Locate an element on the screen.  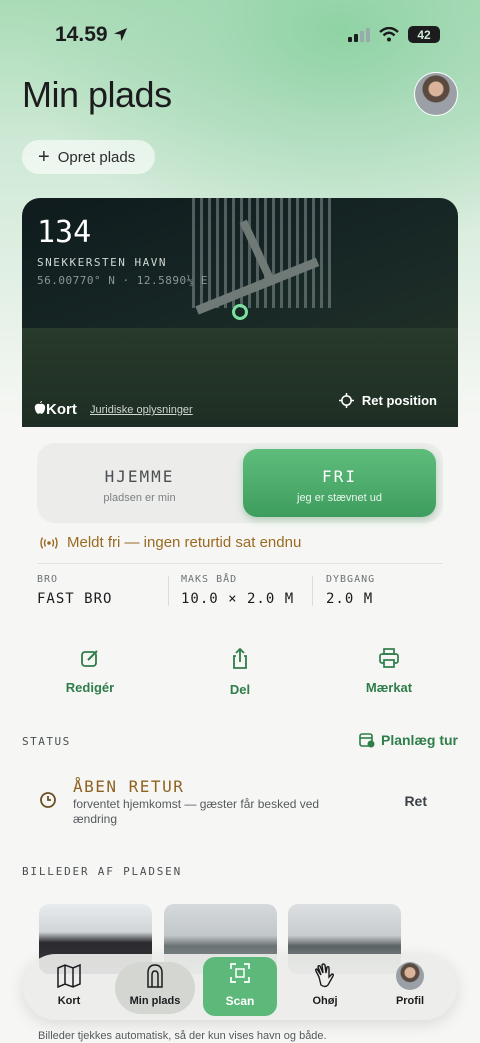
tab-map-label: Kort is located at coordinates (69, 1001).